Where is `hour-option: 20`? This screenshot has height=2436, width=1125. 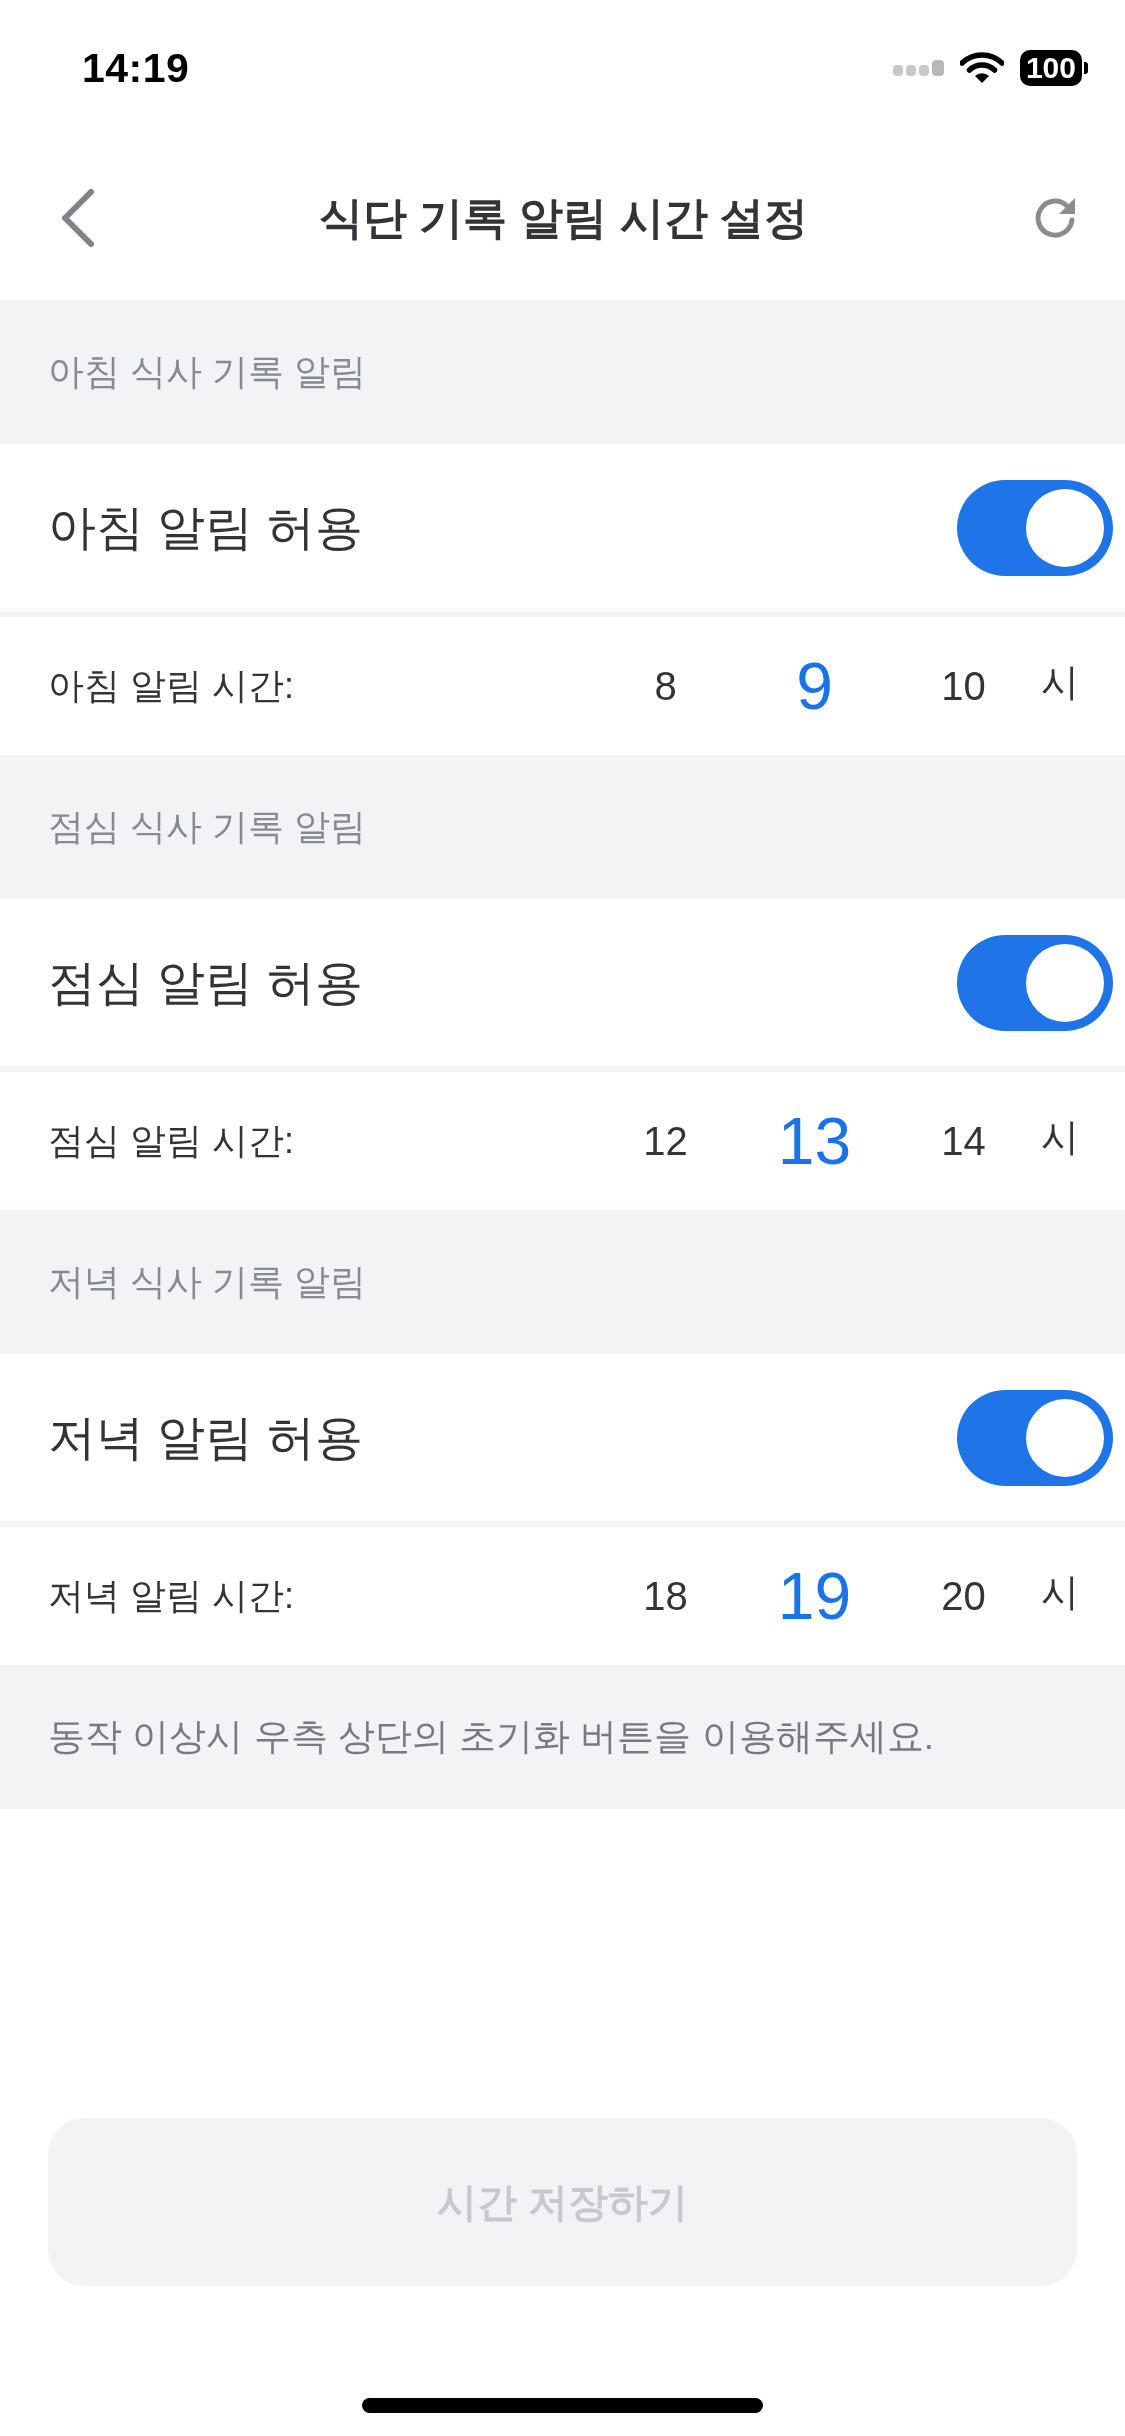 hour-option: 20 is located at coordinates (963, 1596).